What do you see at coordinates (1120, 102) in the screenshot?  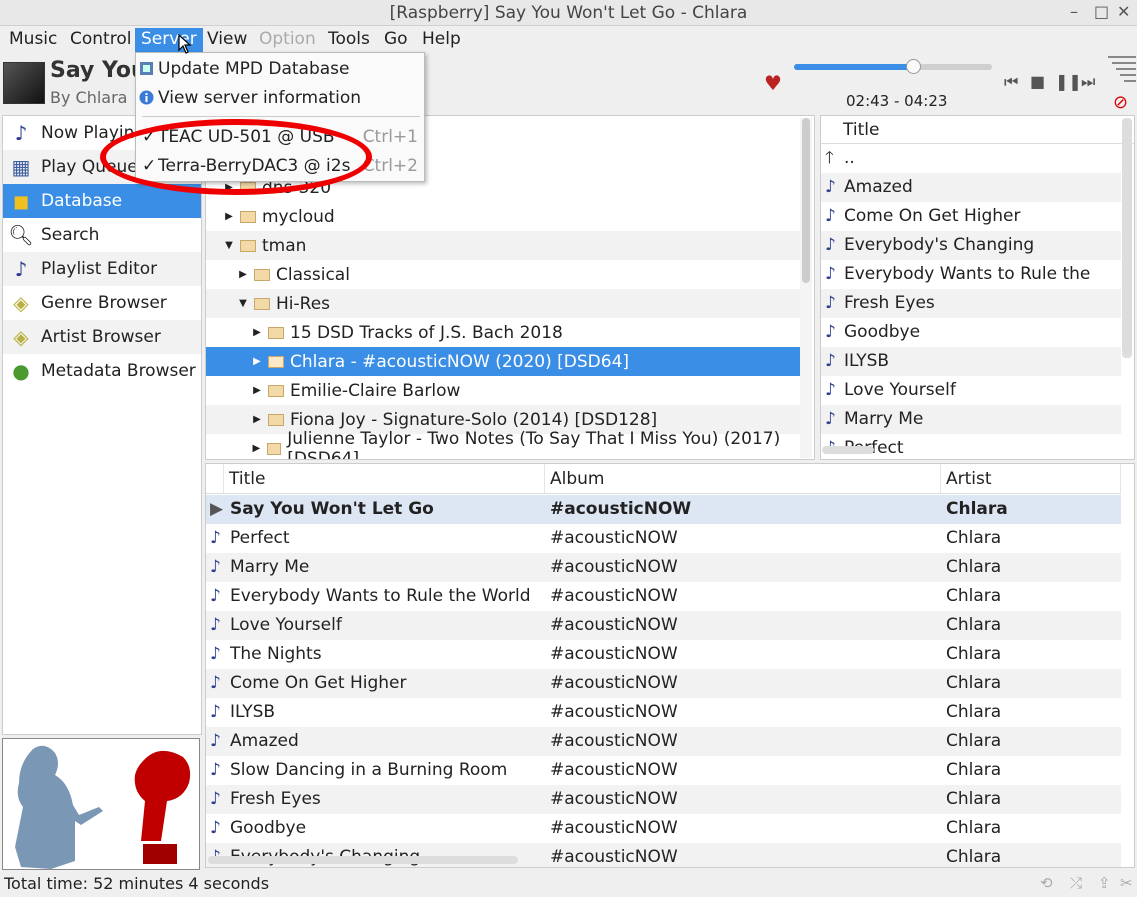 I see `no-output-icon: ⊘` at bounding box center [1120, 102].